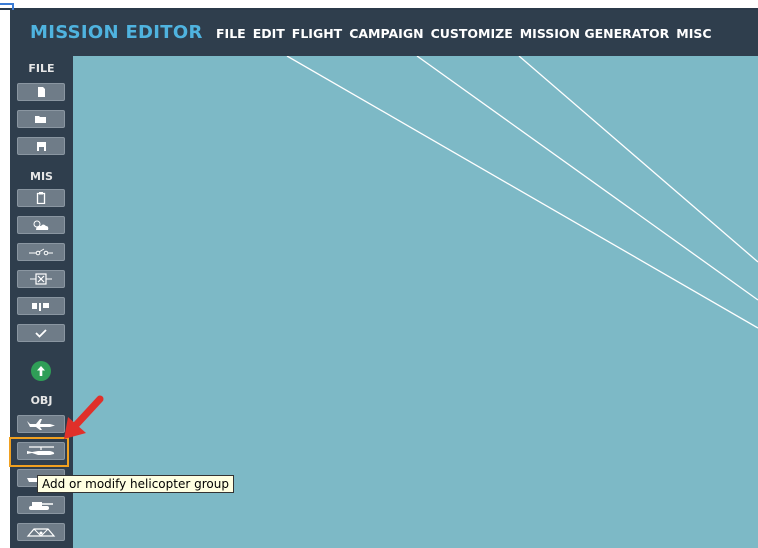 Image resolution: width=758 pixels, height=548 pixels. I want to click on route-line, so click(638, 159).